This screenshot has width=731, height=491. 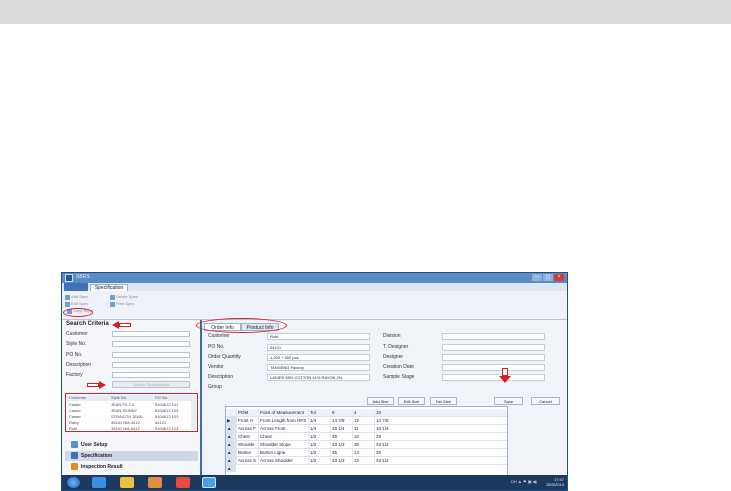 I want to click on print-spec-button: Print Spec, so click(x=122, y=304).